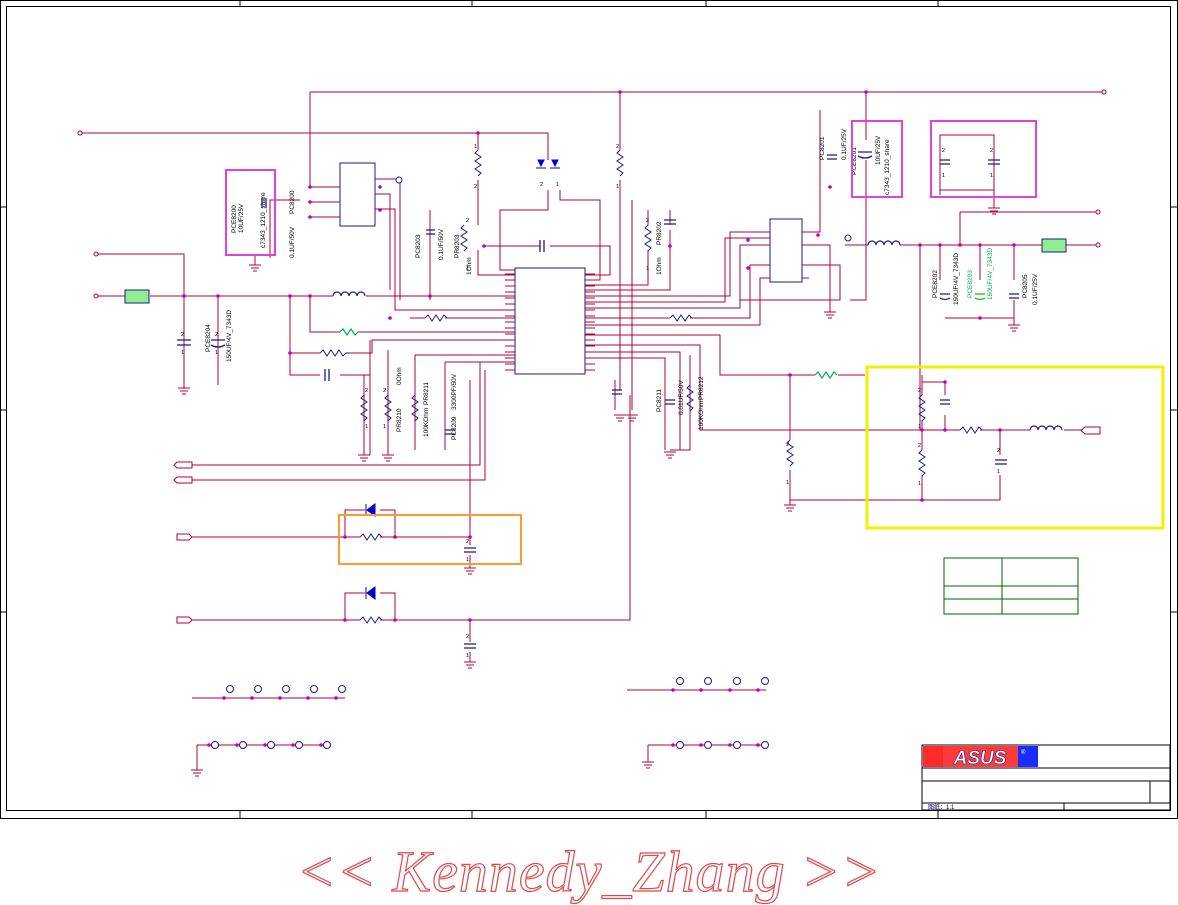  Describe the element at coordinates (457, 246) in the screenshot. I see `label-pr8203: PR8203` at that location.